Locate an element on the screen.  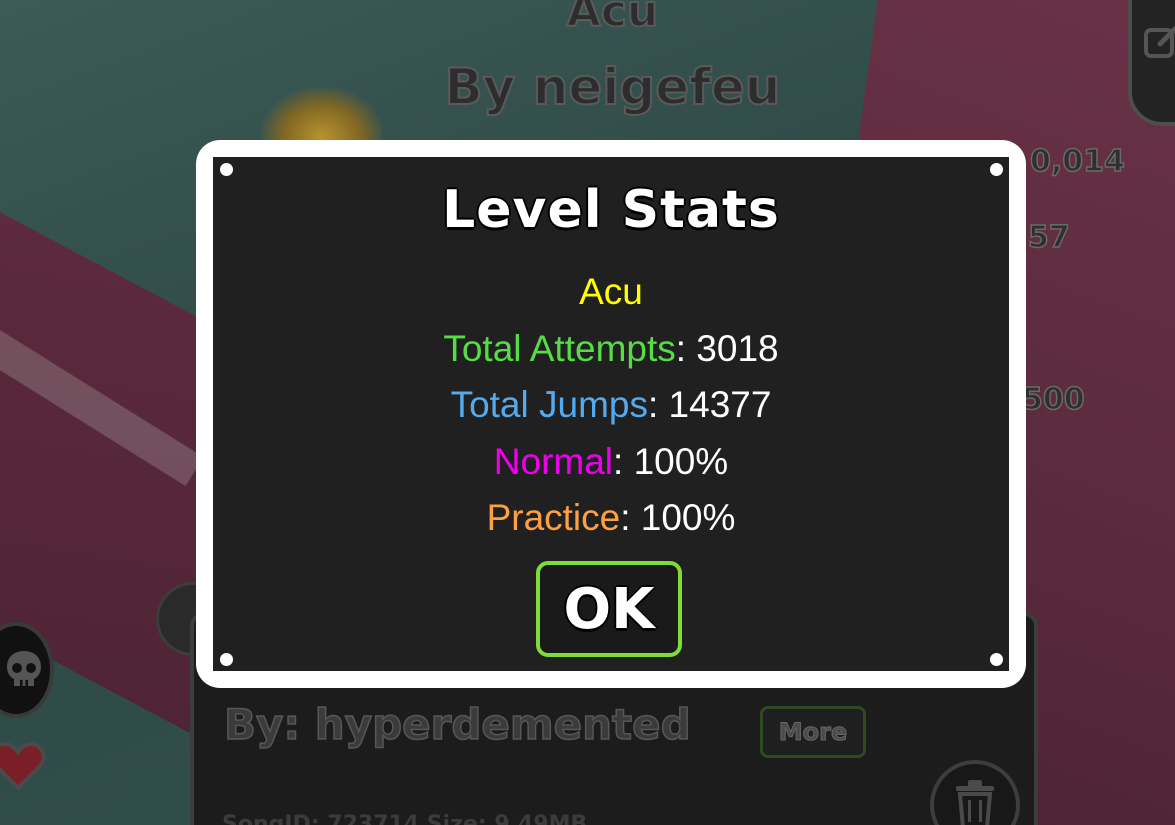
heart-button is located at coordinates (23, 768).